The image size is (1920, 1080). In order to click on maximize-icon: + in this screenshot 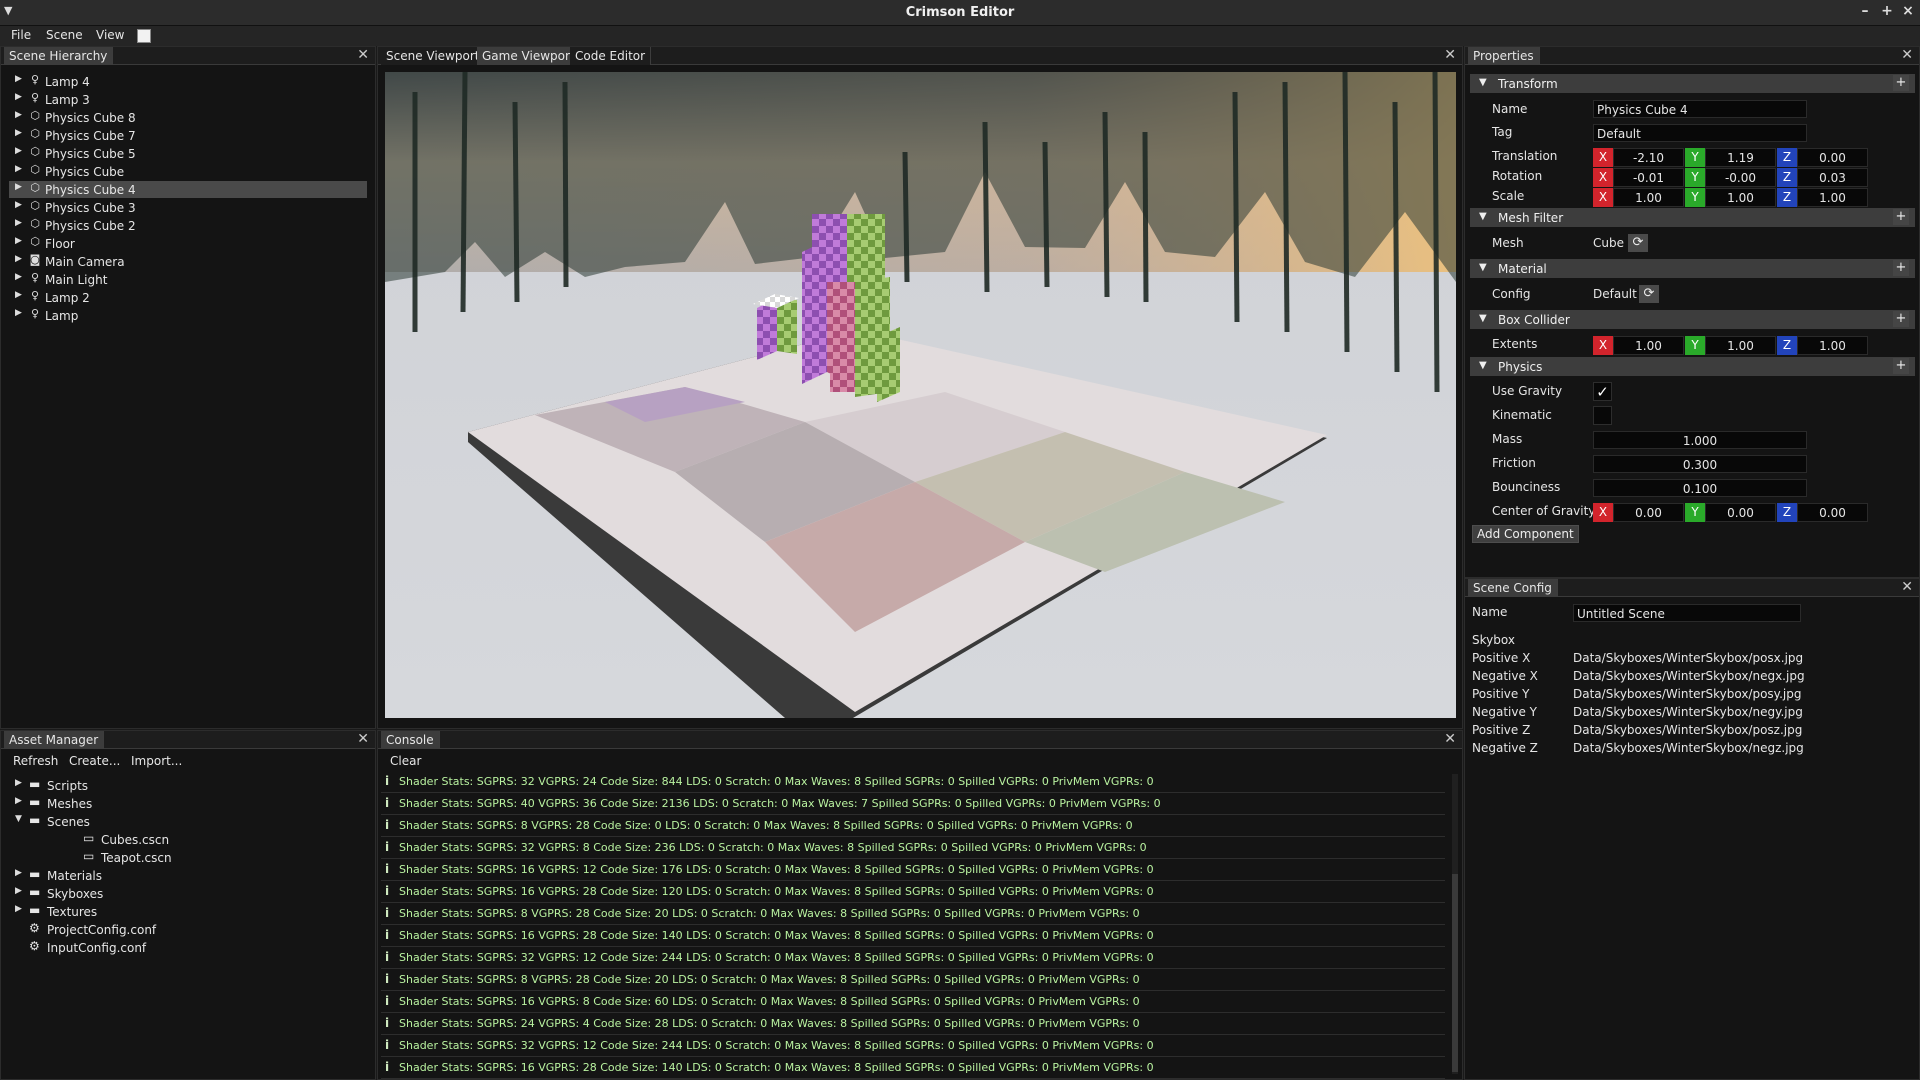, I will do `click(1887, 11)`.